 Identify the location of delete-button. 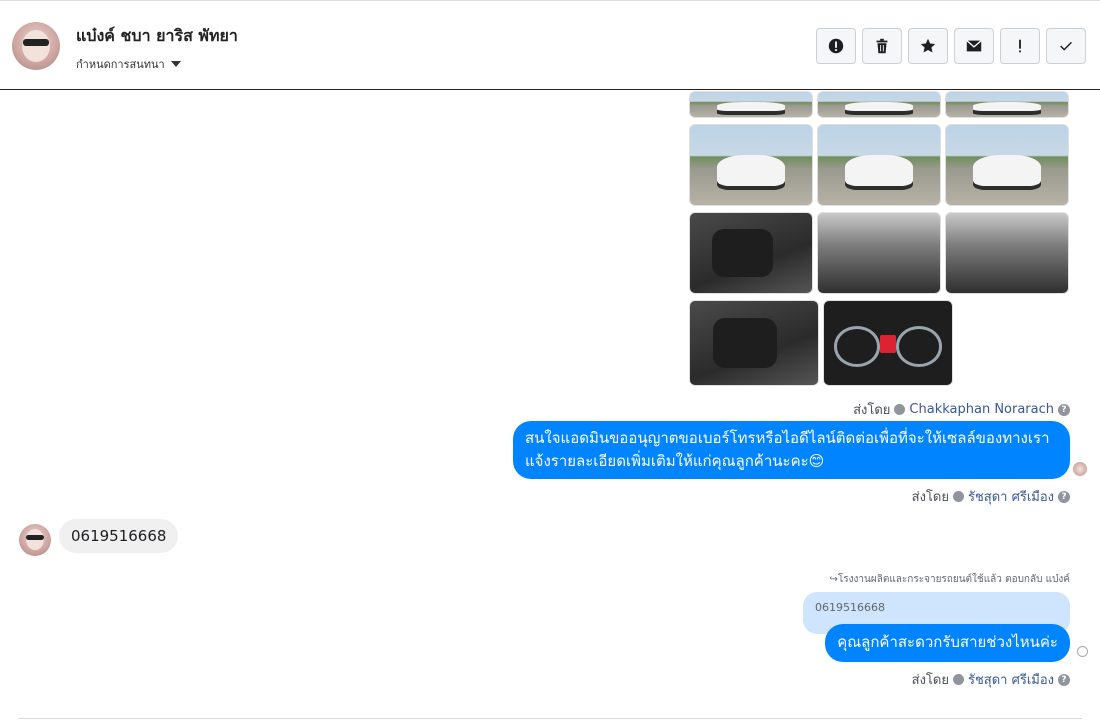
(882, 46).